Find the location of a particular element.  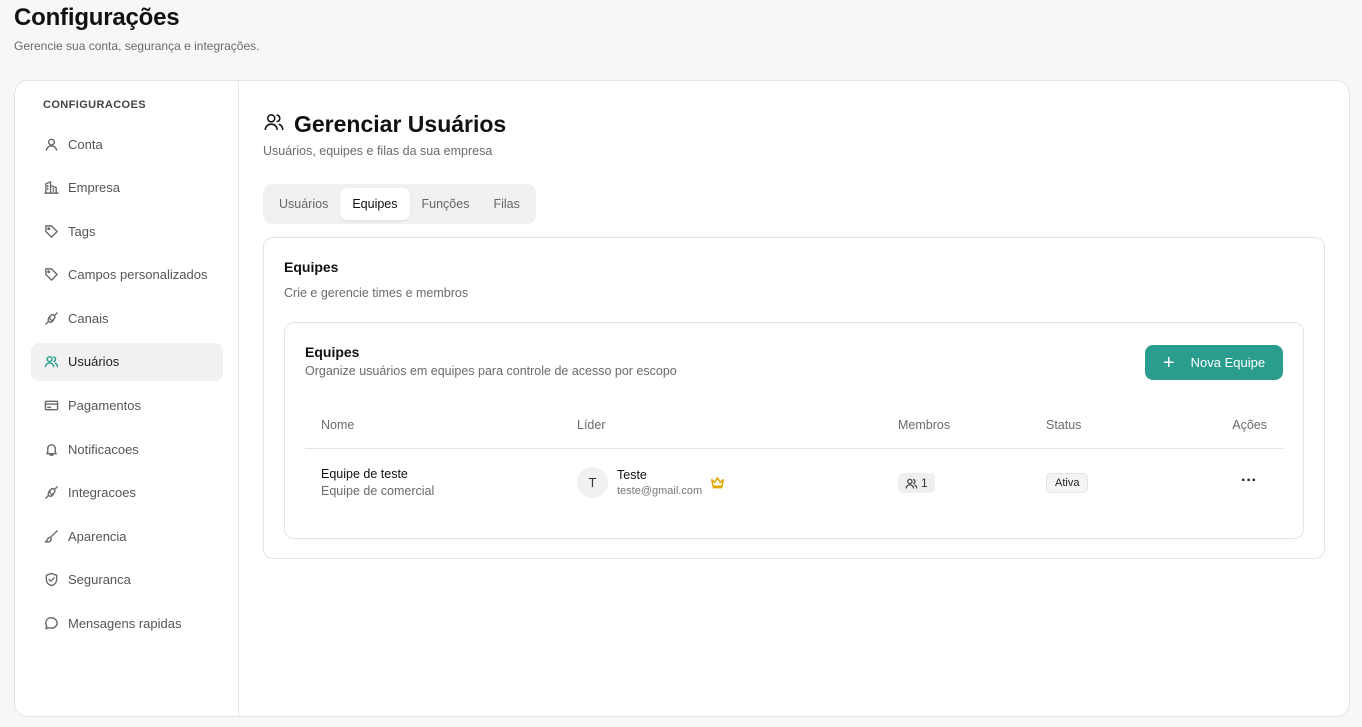

sidebar-item-notificacoes: Notificacoes is located at coordinates (127, 449).